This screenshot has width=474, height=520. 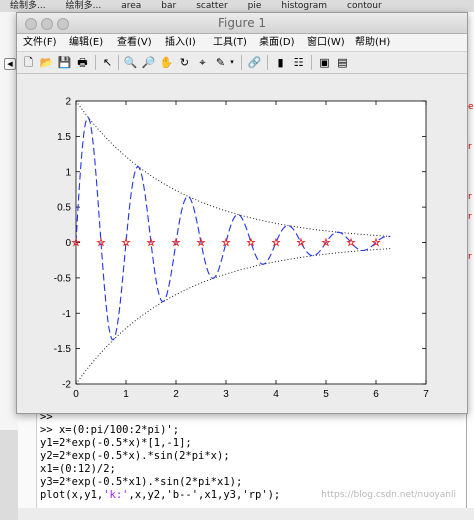 I want to click on x-tick-label: 6, so click(x=376, y=394).